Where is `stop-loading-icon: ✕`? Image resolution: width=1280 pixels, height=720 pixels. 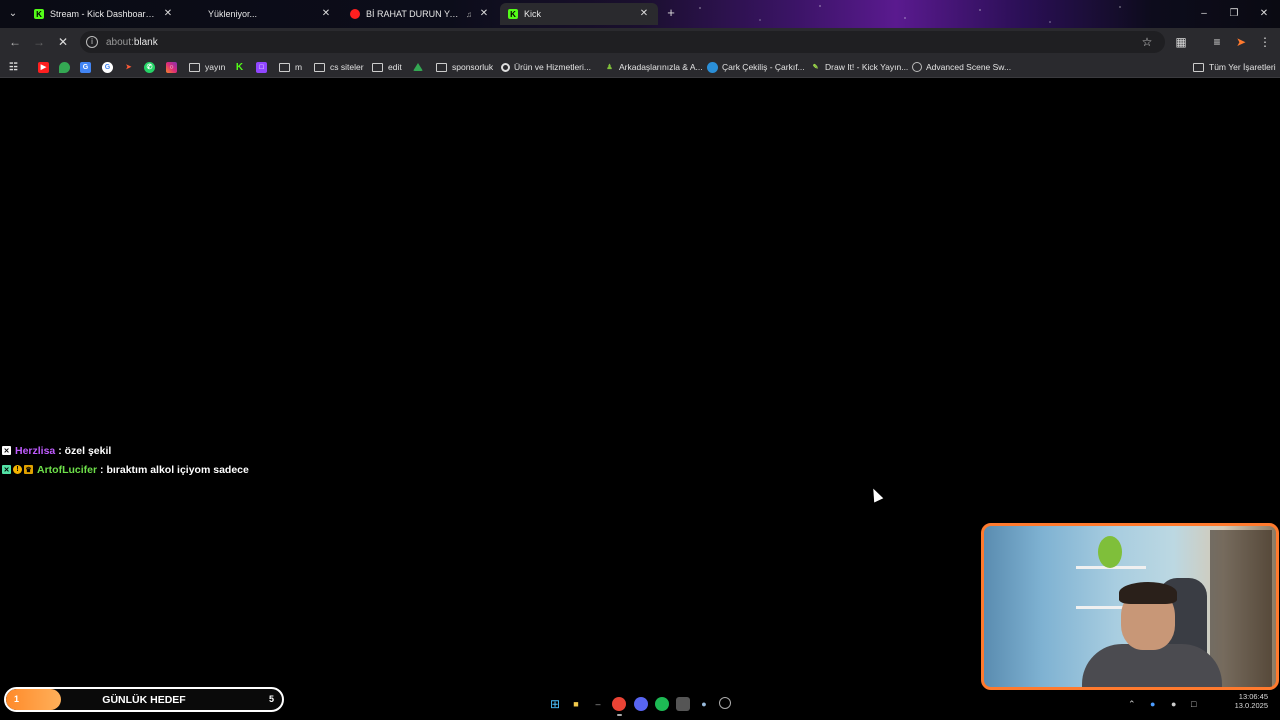
stop-loading-icon: ✕ is located at coordinates (63, 42).